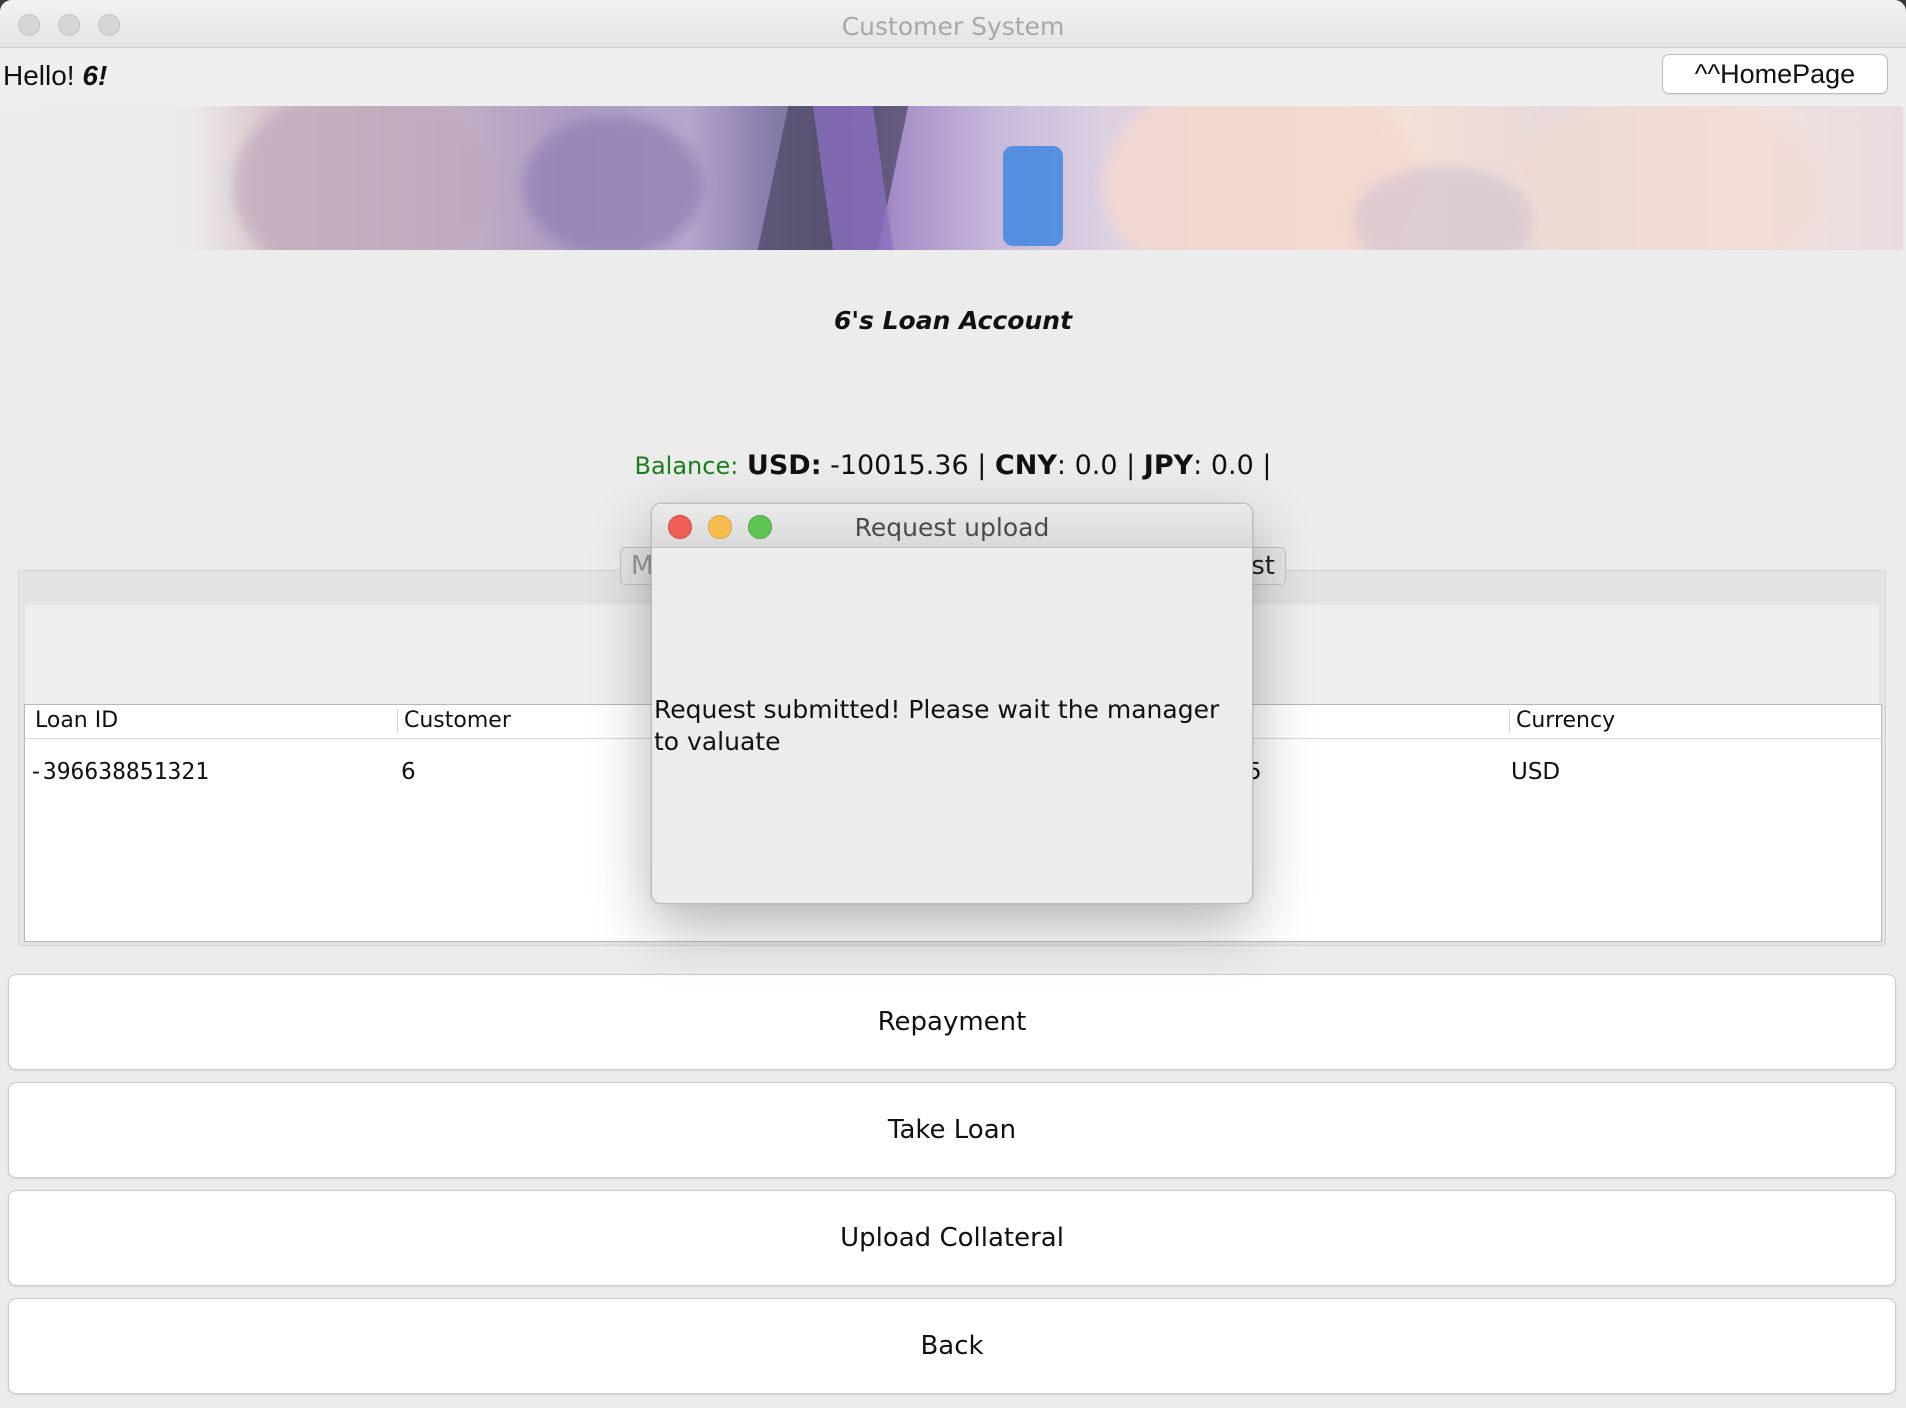  I want to click on greeting-username: 6!, so click(95, 75).